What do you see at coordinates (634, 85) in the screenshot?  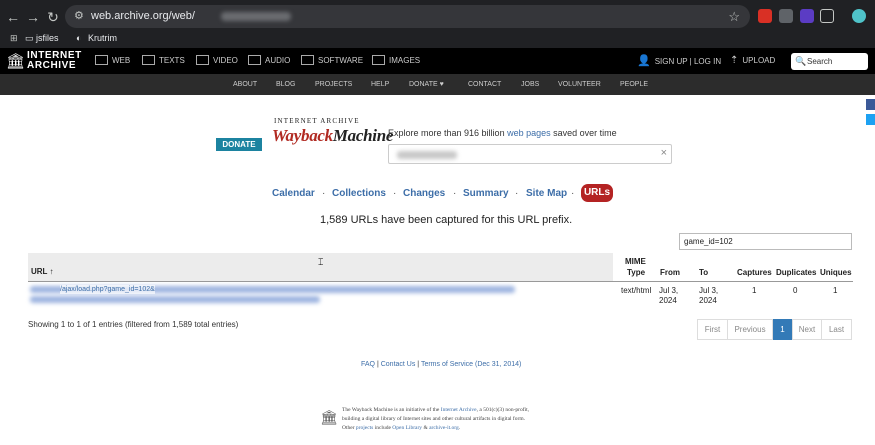 I see `subnav-people: PEOPLE` at bounding box center [634, 85].